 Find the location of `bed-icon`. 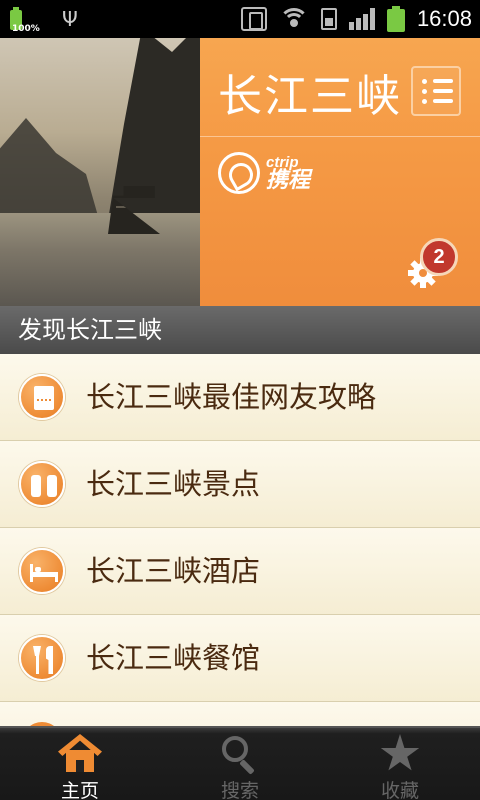

bed-icon is located at coordinates (42, 571).